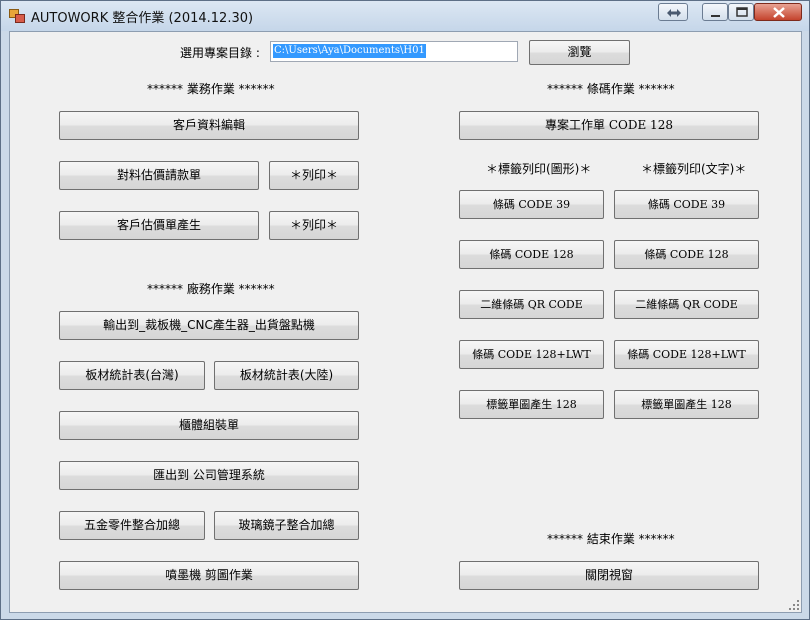 The height and width of the screenshot is (620, 810). Describe the element at coordinates (132, 375) in the screenshot. I see `board-stats-tw-button: 板材統計表(台灣)` at that location.